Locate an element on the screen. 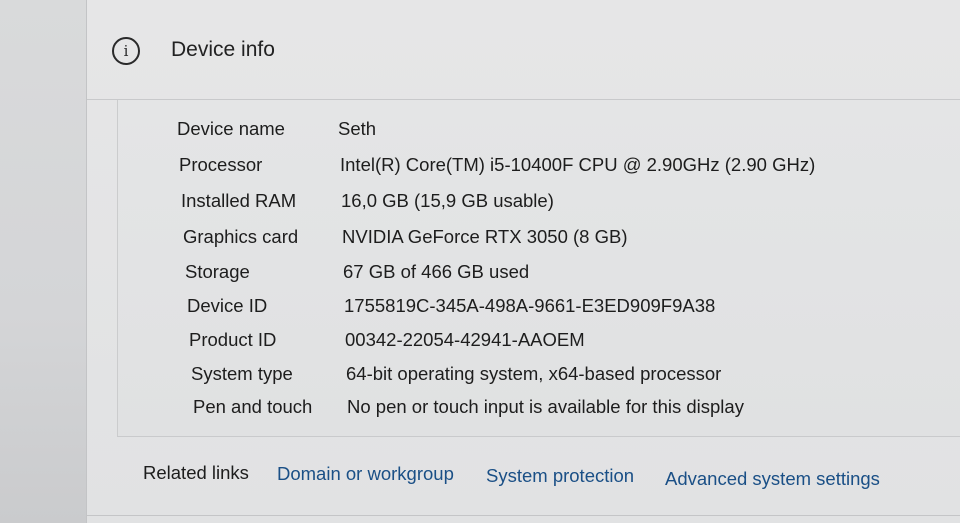 This screenshot has height=523, width=960. spec-value: 16,0 GB (15,9 GB usable) is located at coordinates (447, 200).